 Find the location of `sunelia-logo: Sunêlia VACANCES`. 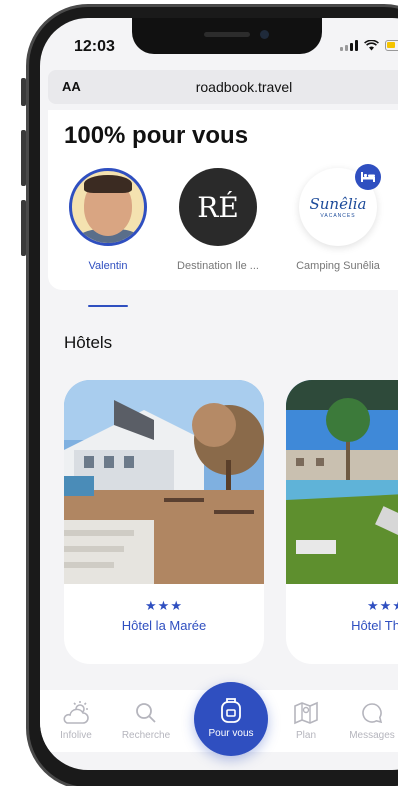

sunelia-logo: Sunêlia VACANCES is located at coordinates (340, 205).